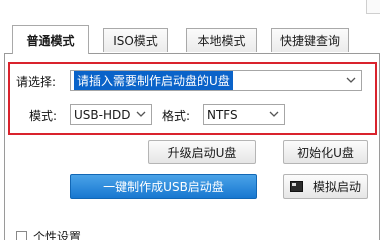  I want to click on disk-select: 请插入需要制作启动盘的U盘, so click(216, 80).